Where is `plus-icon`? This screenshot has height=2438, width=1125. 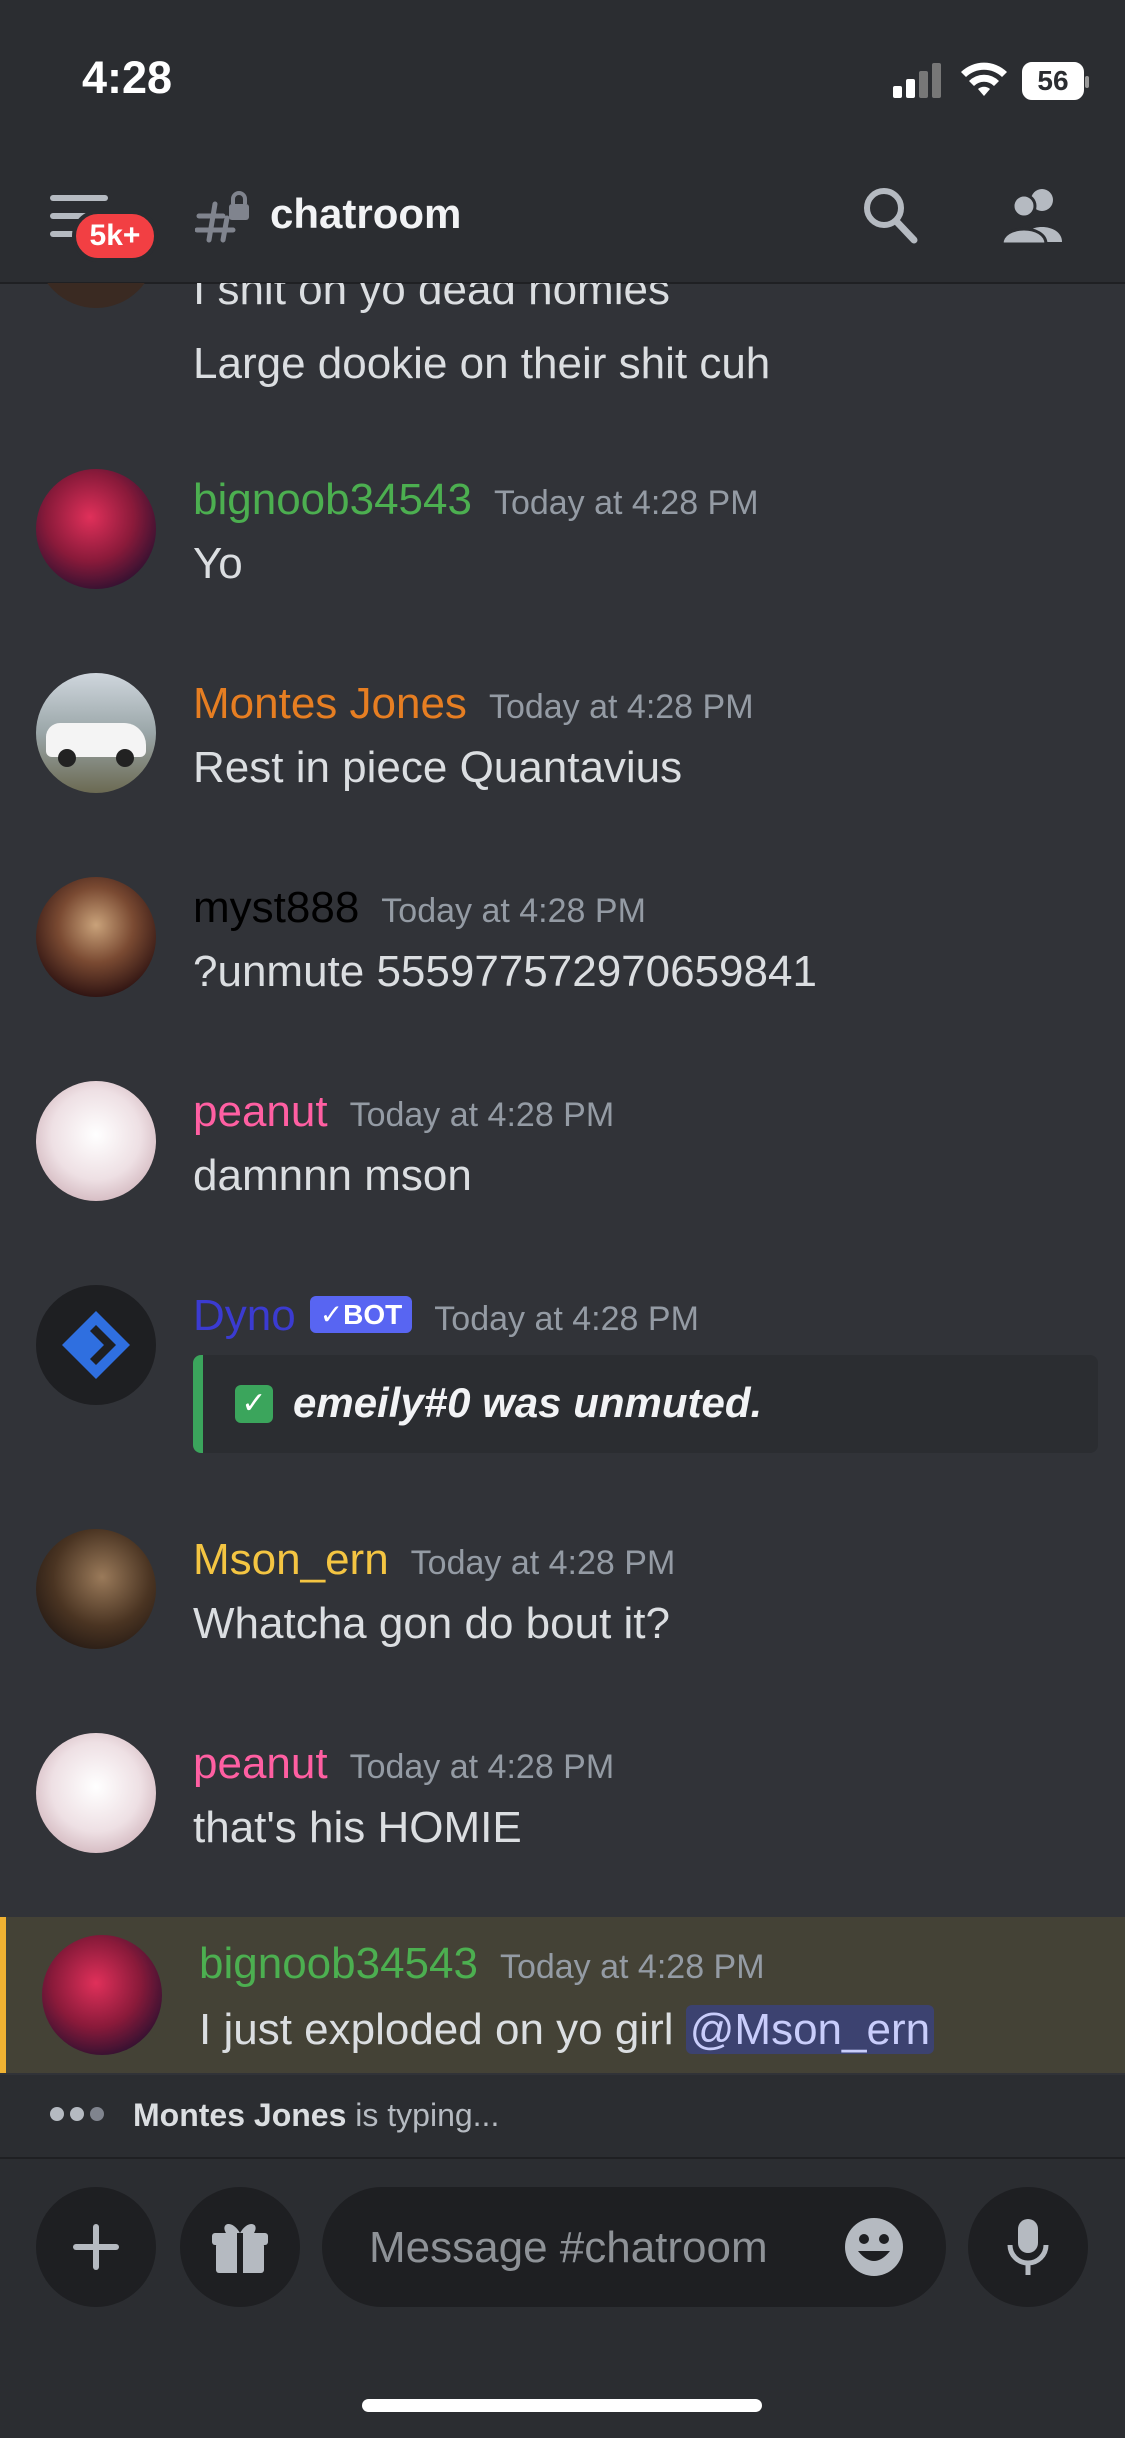 plus-icon is located at coordinates (96, 2247).